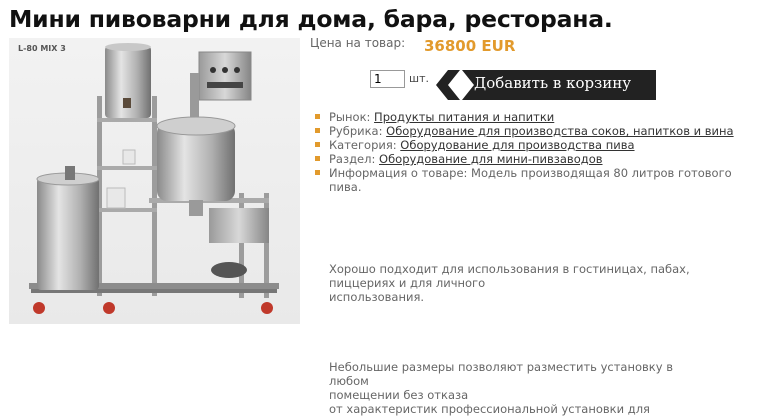 This screenshot has height=416, width=757. Describe the element at coordinates (553, 83) in the screenshot. I see `add-to-cart-label: Добавить в корзину` at that location.